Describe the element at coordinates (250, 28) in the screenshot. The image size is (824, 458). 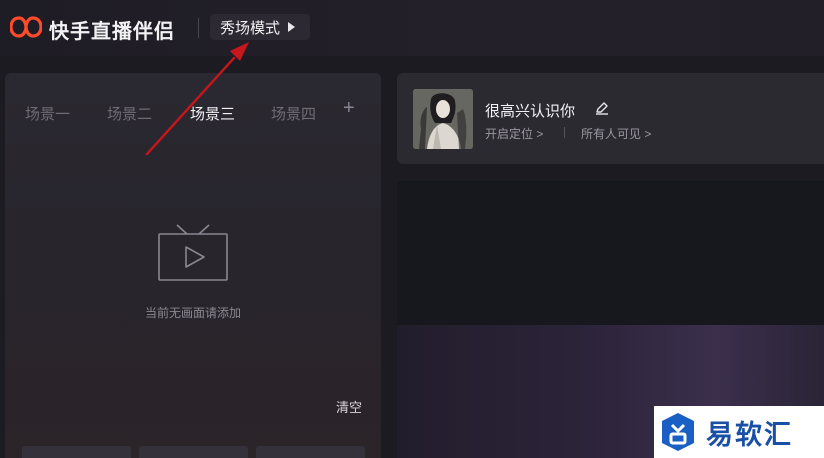
I see `mode-label: 秀场模式` at that location.